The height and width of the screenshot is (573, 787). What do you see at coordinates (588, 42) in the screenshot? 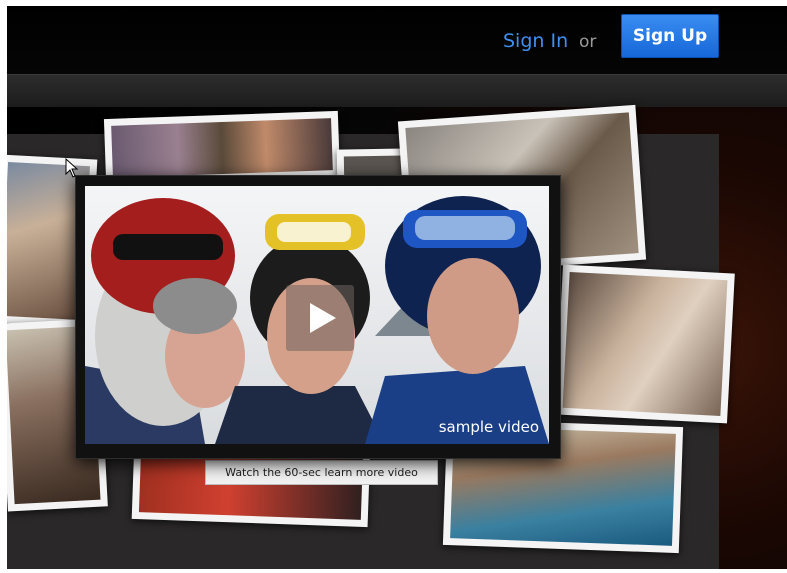
I see `or-text: or` at bounding box center [588, 42].